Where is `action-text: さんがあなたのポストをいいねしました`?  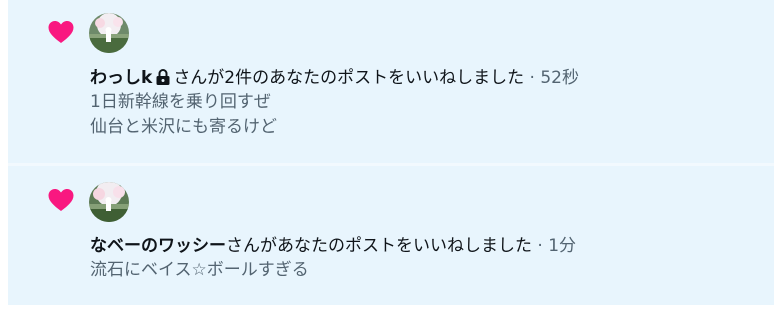 action-text: さんがあなたのポストをいいねしました is located at coordinates (379, 246).